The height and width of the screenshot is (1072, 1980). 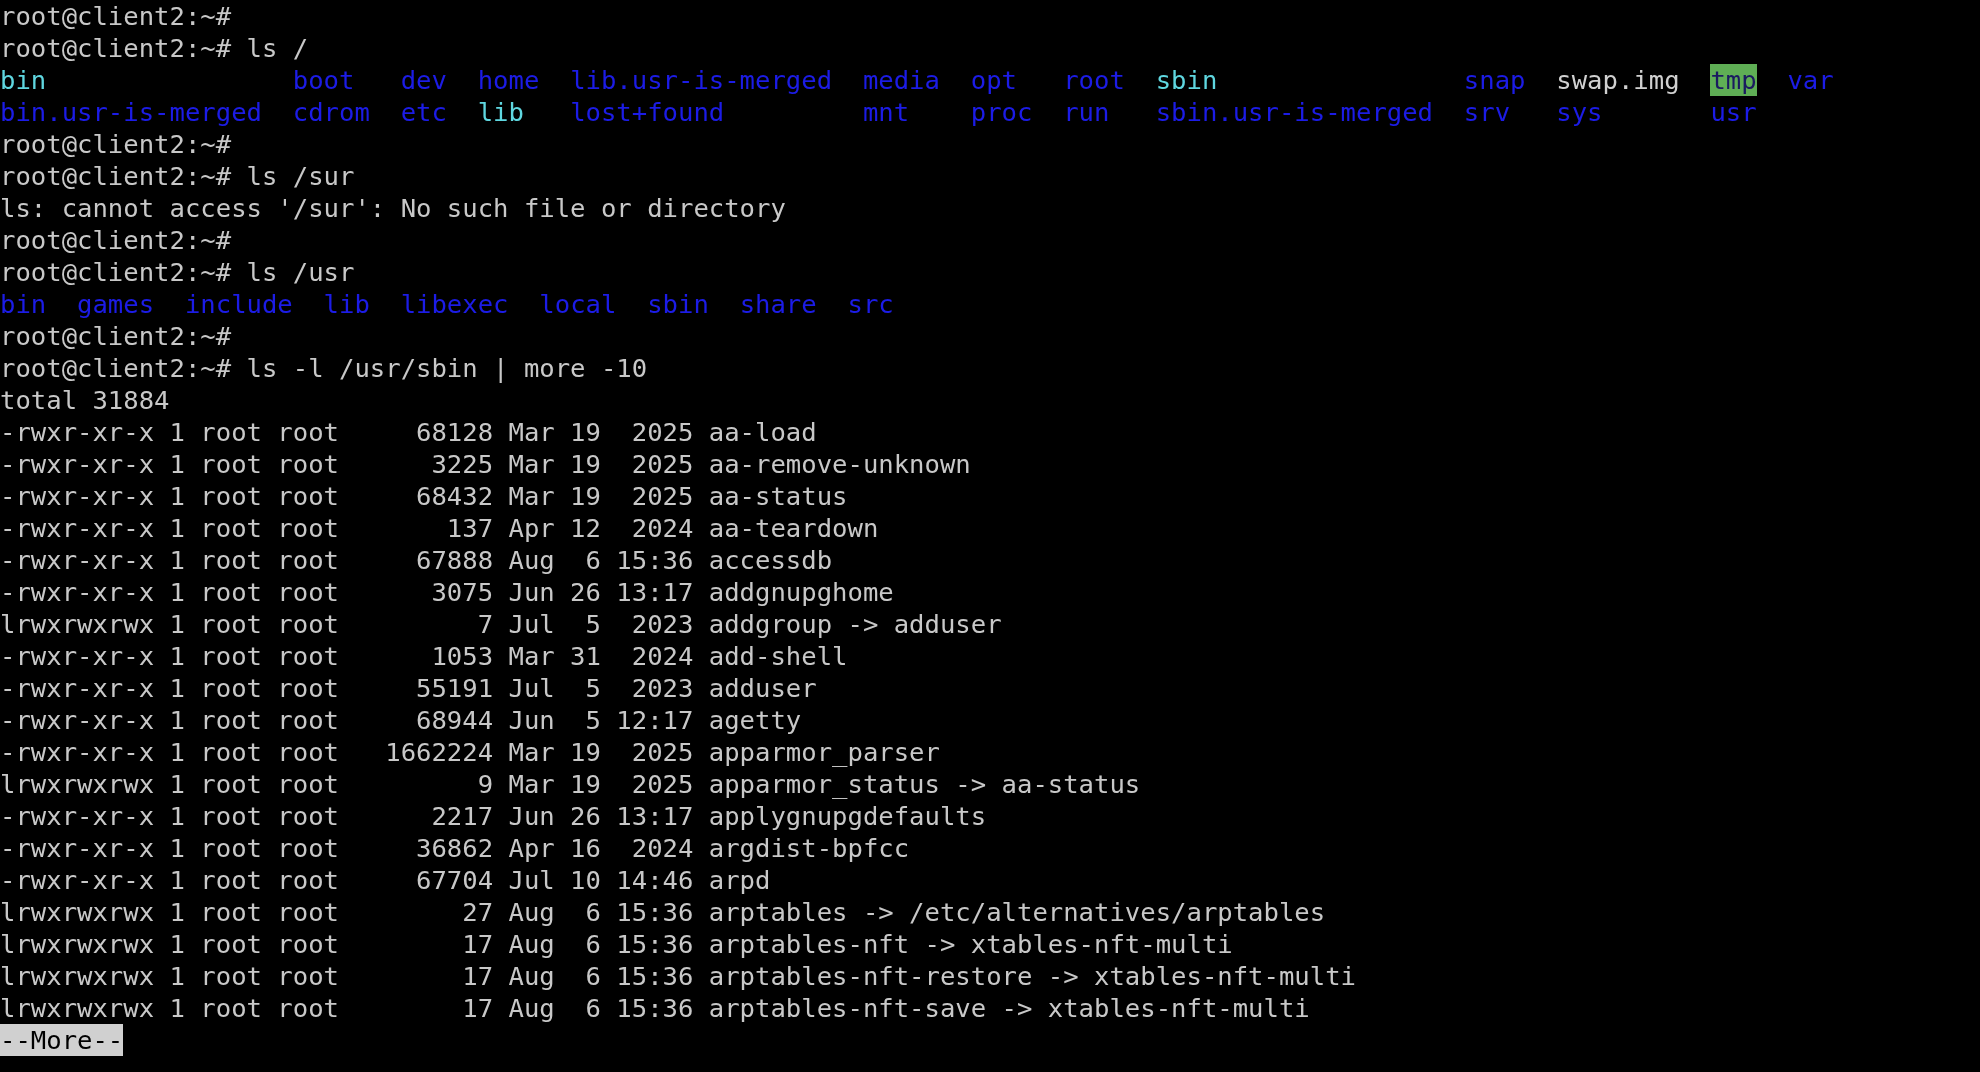 I want to click on directory-name: sbin, so click(x=678, y=304).